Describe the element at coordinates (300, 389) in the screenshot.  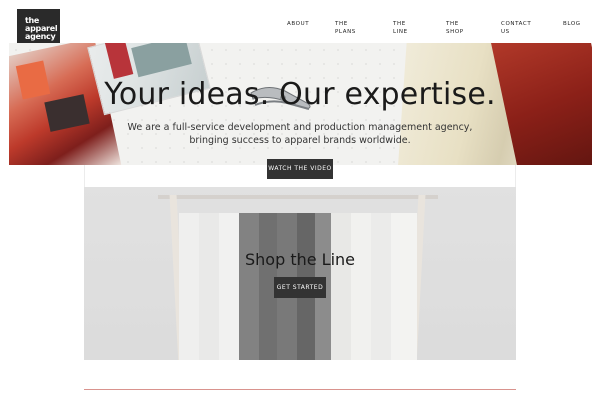
I see `accent-divider` at that location.